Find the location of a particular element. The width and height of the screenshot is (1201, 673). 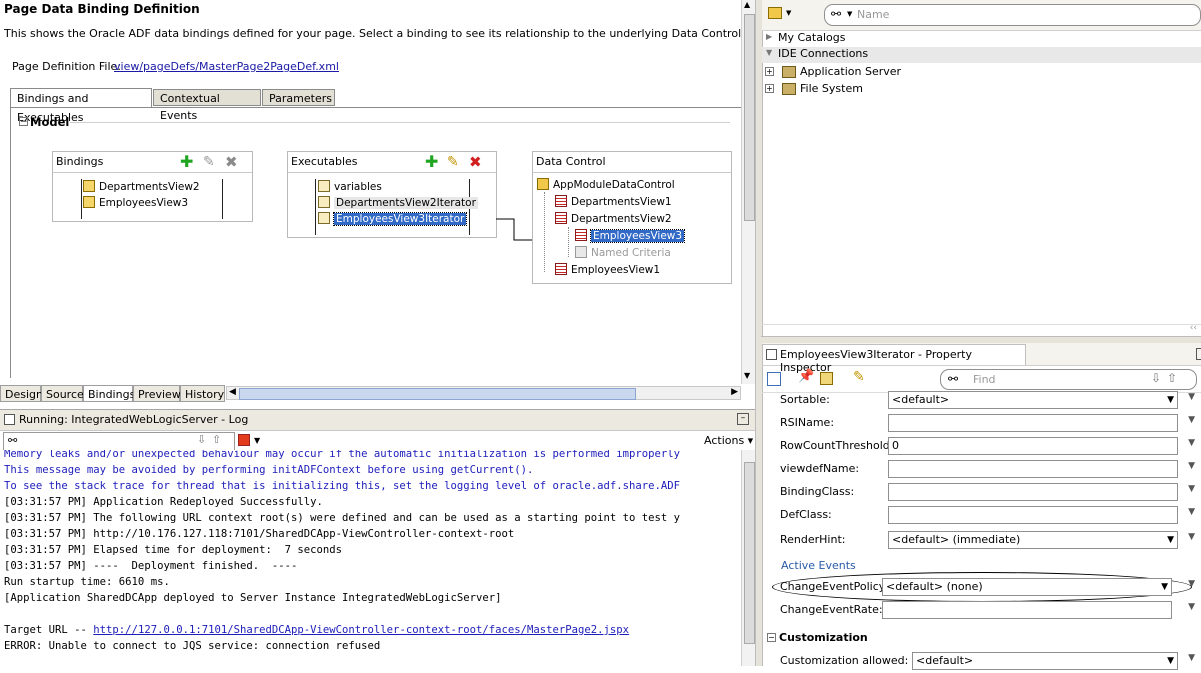

ide-connections-row: ▼ IDE Connections is located at coordinates (981, 55).